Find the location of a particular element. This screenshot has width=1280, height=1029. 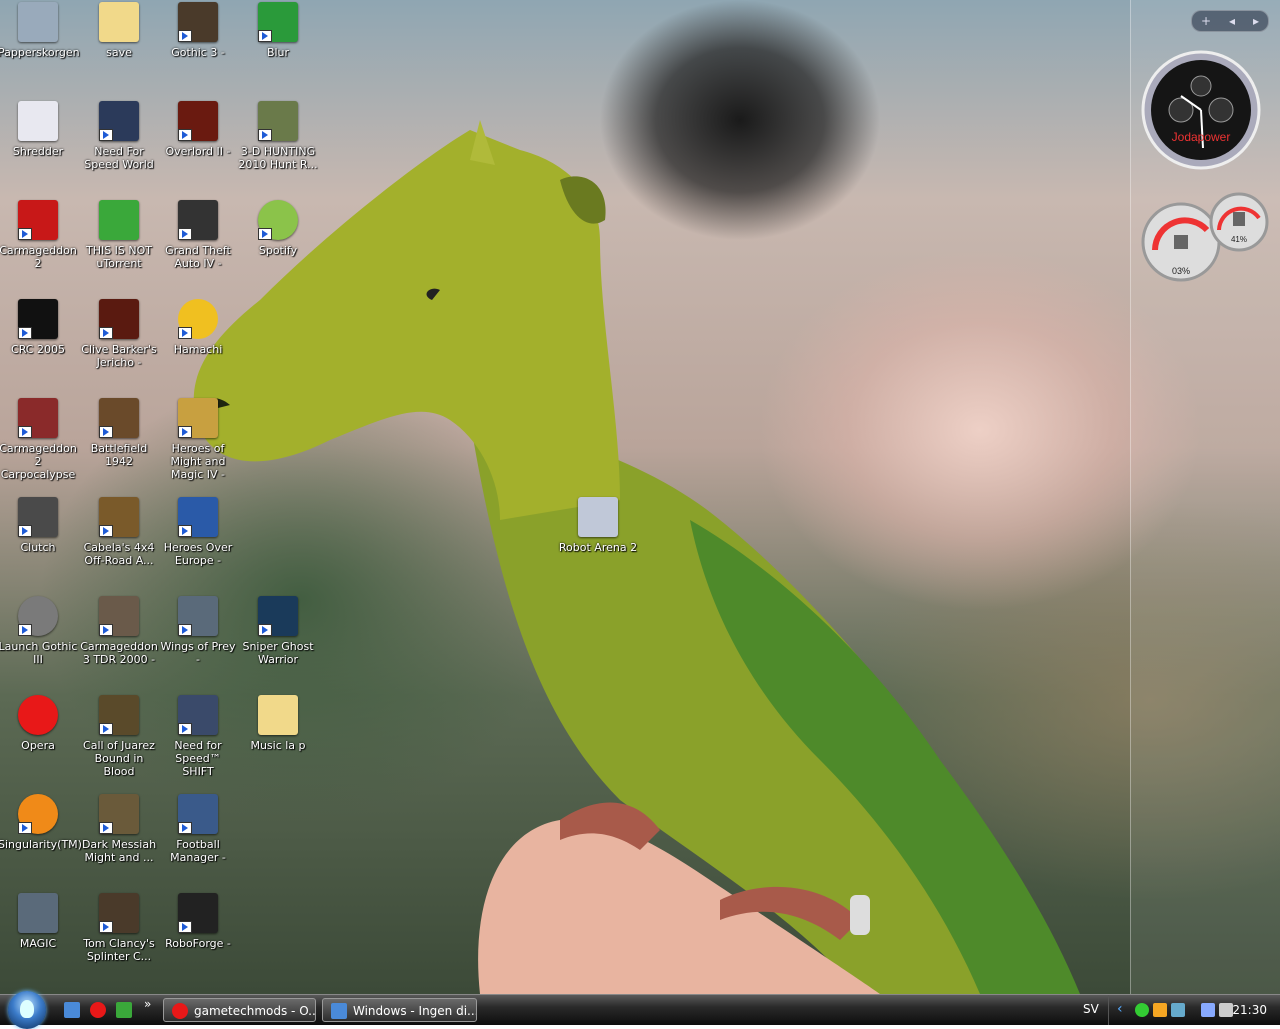

roboforge-icon is located at coordinates (198, 913).